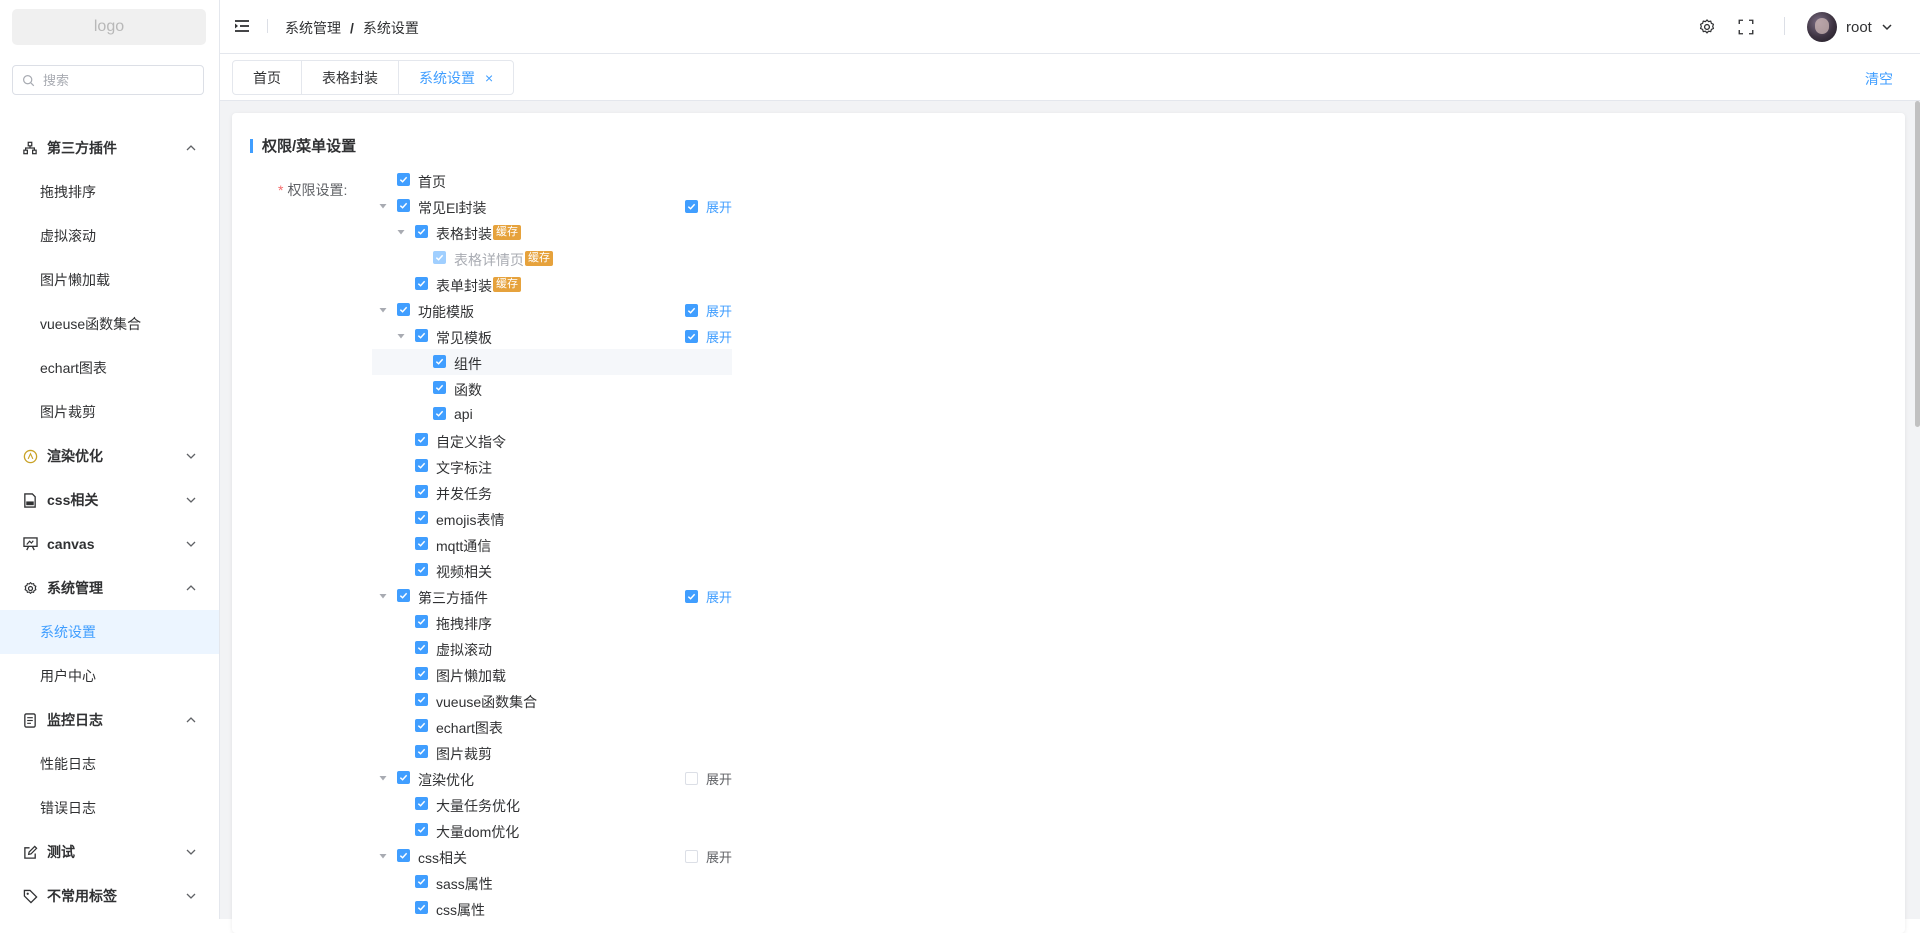  What do you see at coordinates (552, 440) in the screenshot?
I see `tree-node: 自定义指令` at bounding box center [552, 440].